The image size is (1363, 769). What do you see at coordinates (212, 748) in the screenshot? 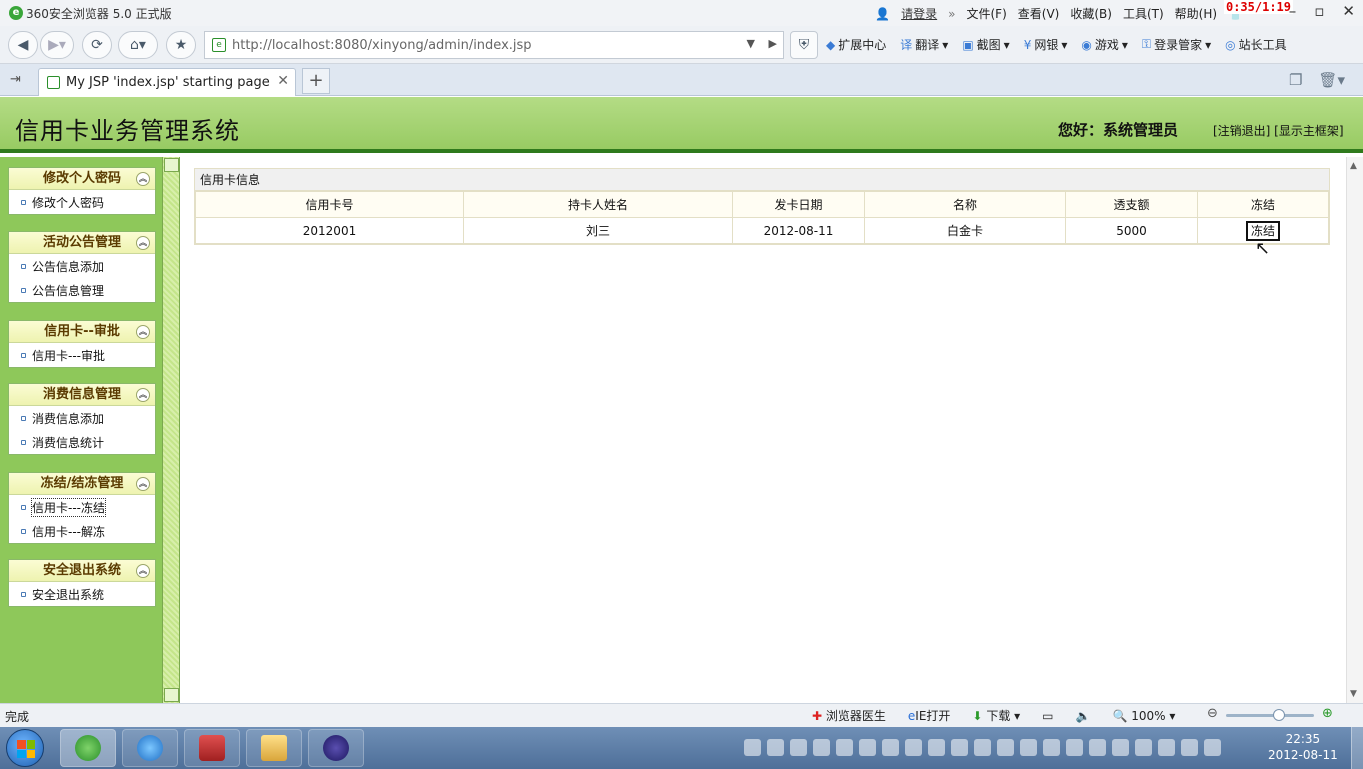
I see `taskbar-toolbox` at bounding box center [212, 748].